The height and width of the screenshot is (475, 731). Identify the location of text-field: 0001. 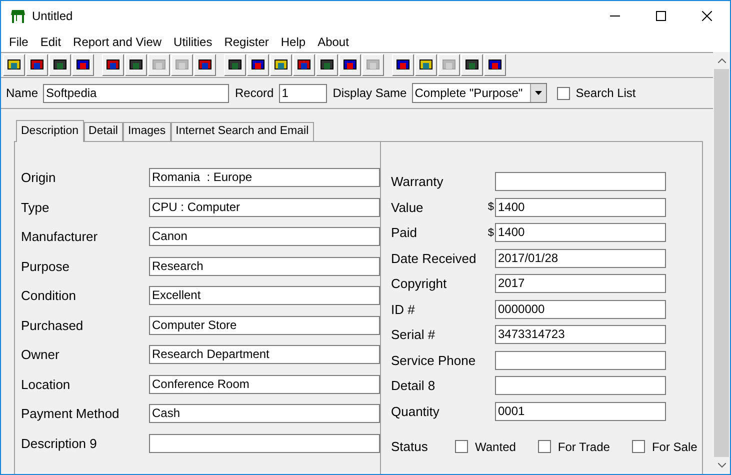
(580, 411).